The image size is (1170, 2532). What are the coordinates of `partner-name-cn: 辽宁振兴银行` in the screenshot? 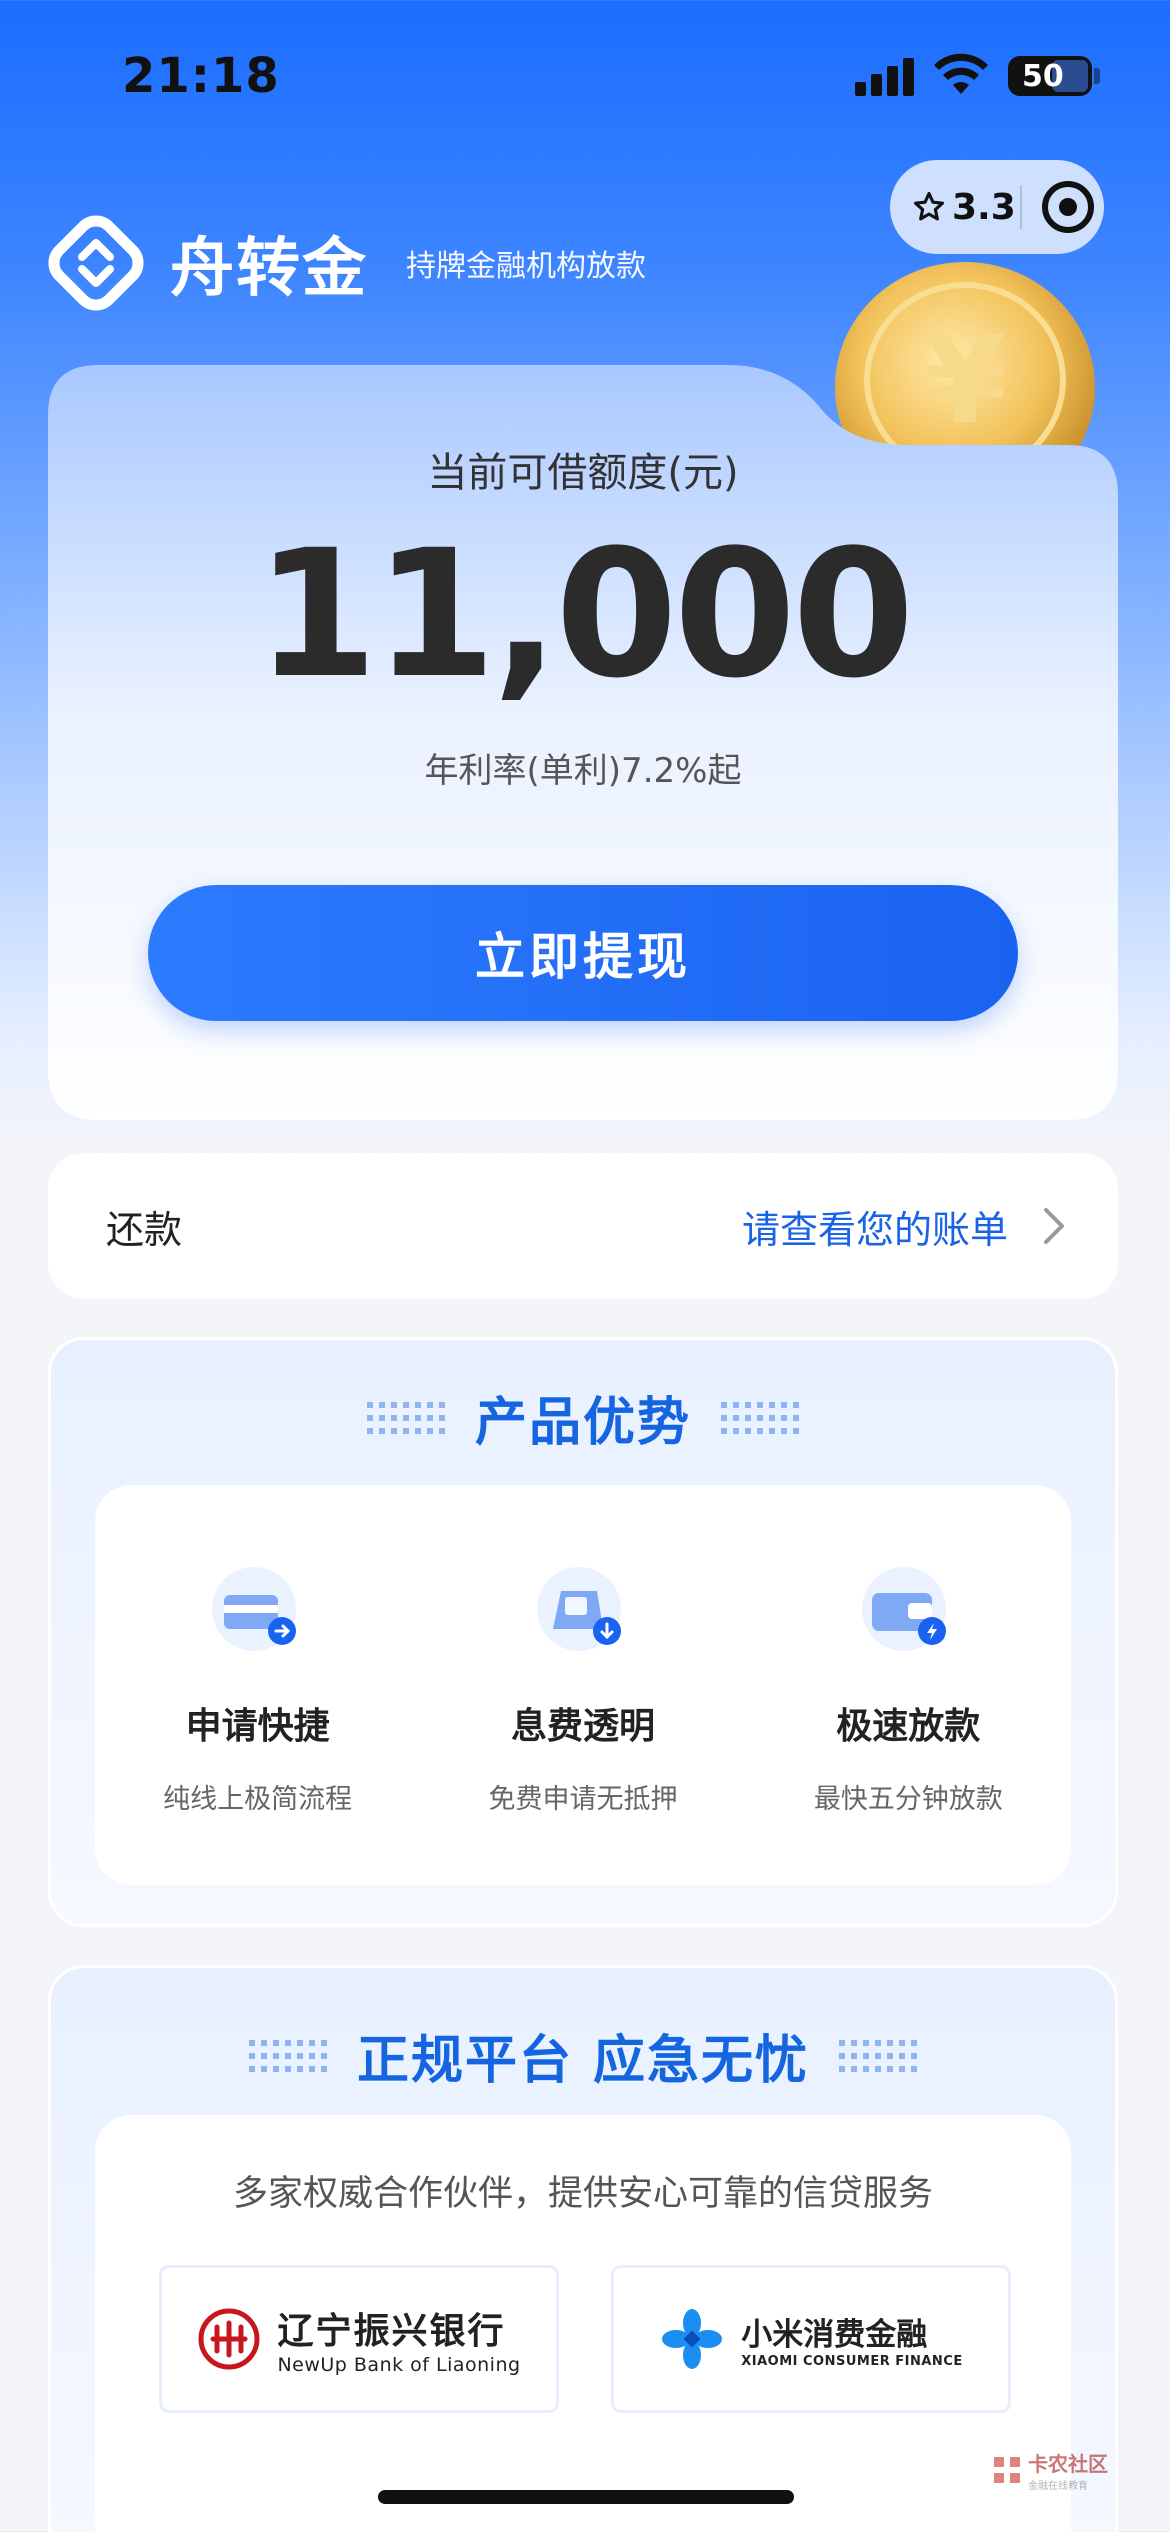 It's located at (391, 2331).